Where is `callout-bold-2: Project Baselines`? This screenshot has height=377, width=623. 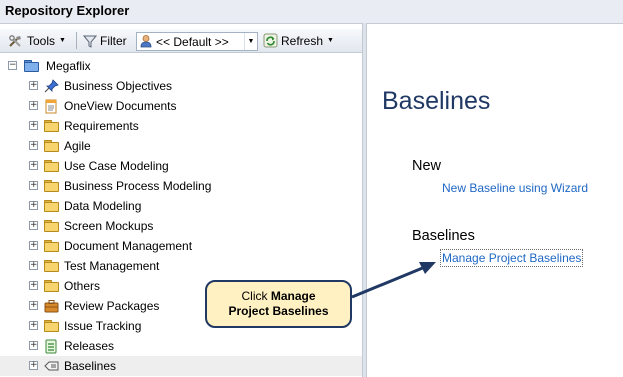
callout-bold-2: Project Baselines is located at coordinates (278, 311).